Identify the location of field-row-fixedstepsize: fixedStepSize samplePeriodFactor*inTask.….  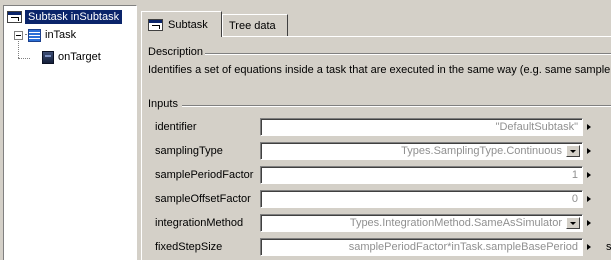
(376, 247).